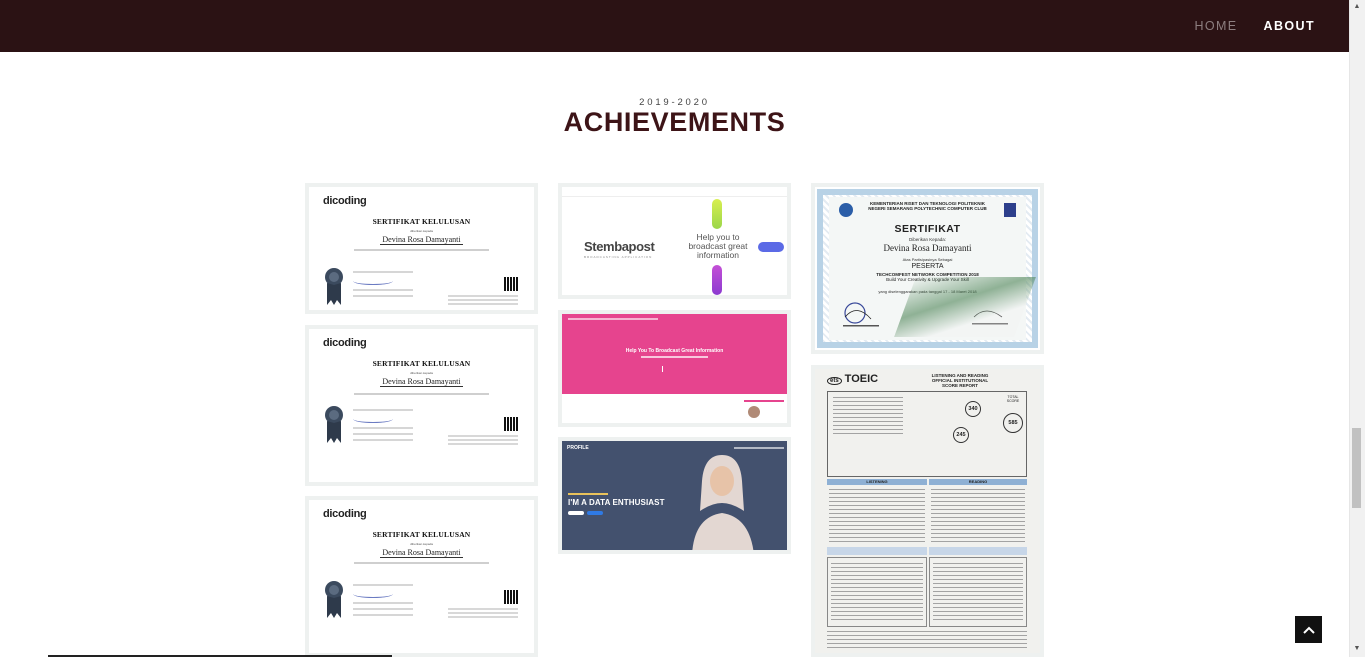 The height and width of the screenshot is (657, 1365). What do you see at coordinates (771, 247) in the screenshot?
I see `site-cta-button` at bounding box center [771, 247].